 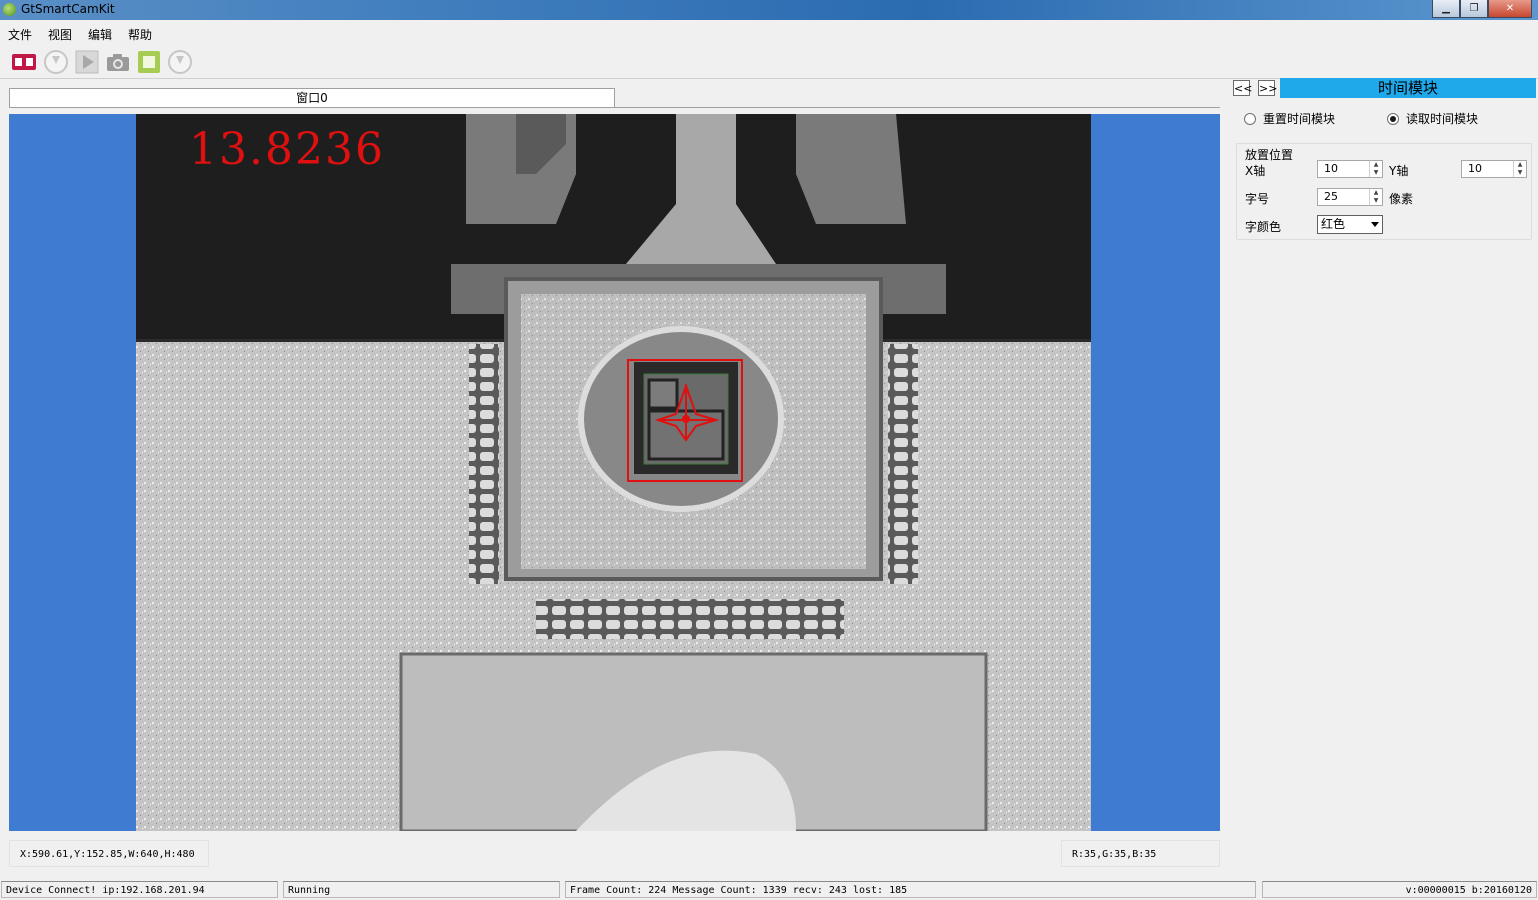 I want to click on close-button: ✕, so click(x=1510, y=9).